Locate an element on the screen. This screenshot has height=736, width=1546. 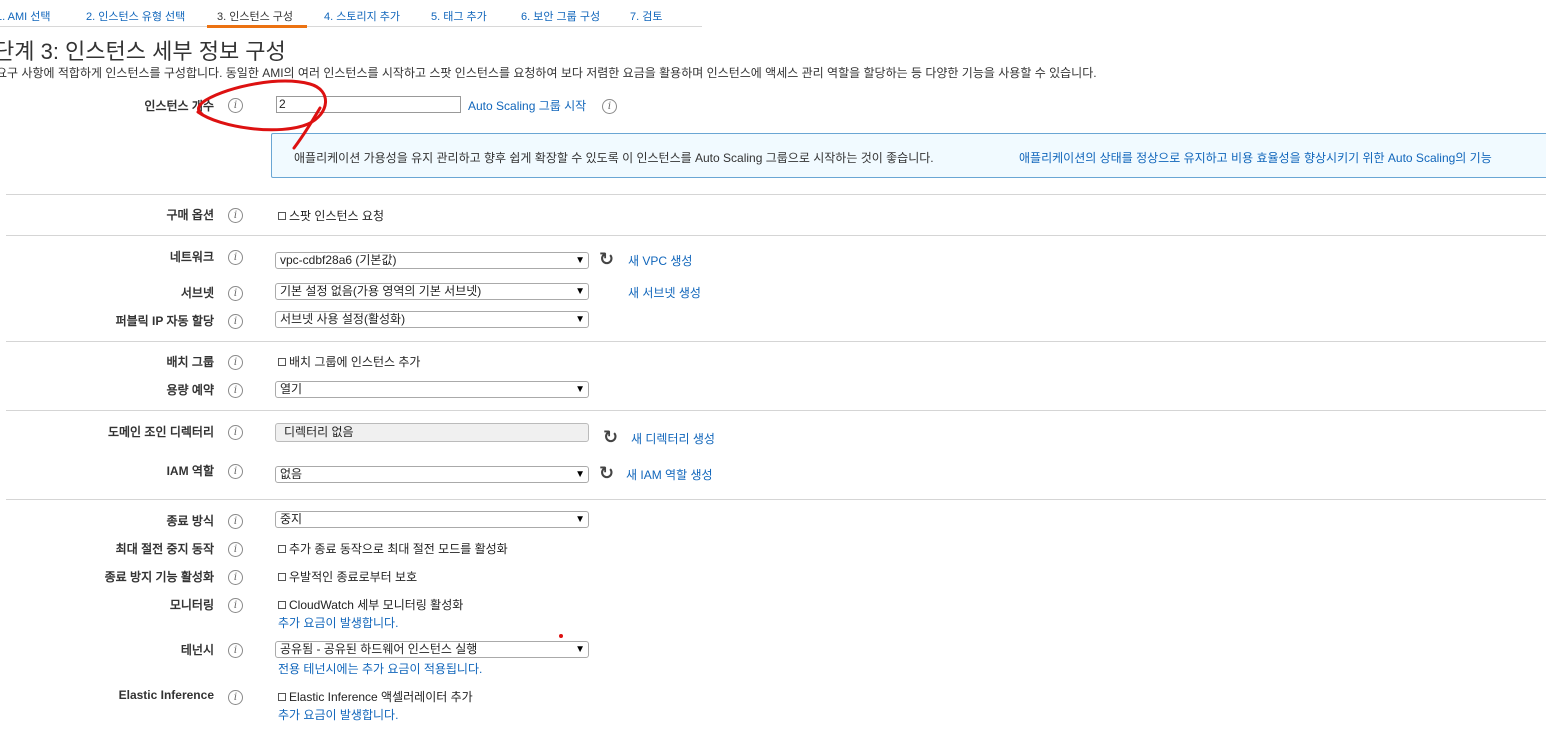
elastic-inference-checkbox: Elastic Inference 액셀러레이터 추가 is located at coordinates (375, 696).